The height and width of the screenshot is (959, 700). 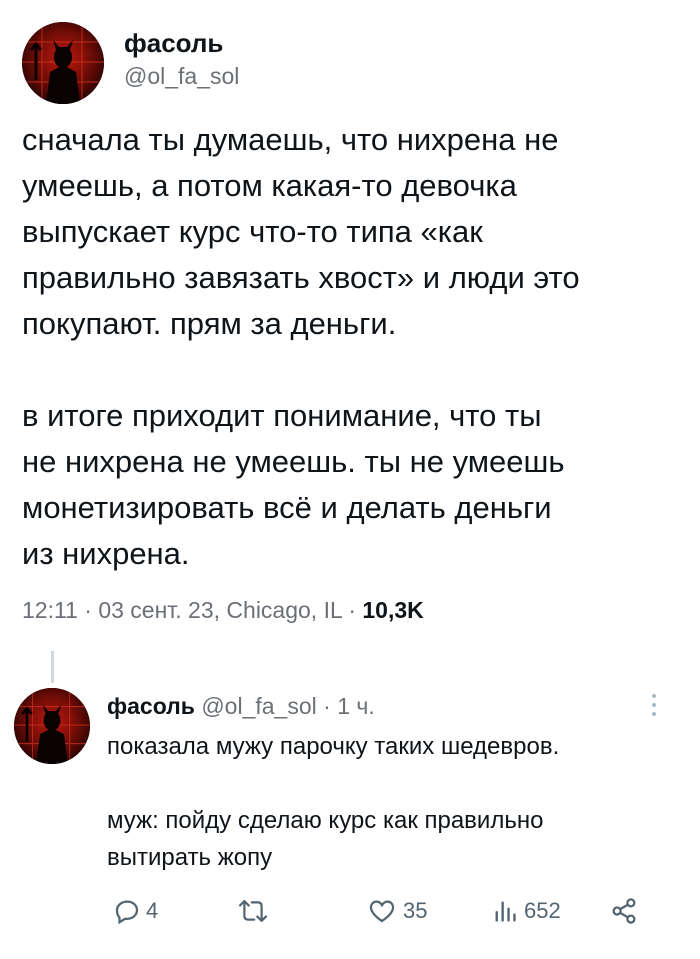 I want to click on reply-header: фасоль @ol_fa_sol · 1 ч., so click(x=241, y=706).